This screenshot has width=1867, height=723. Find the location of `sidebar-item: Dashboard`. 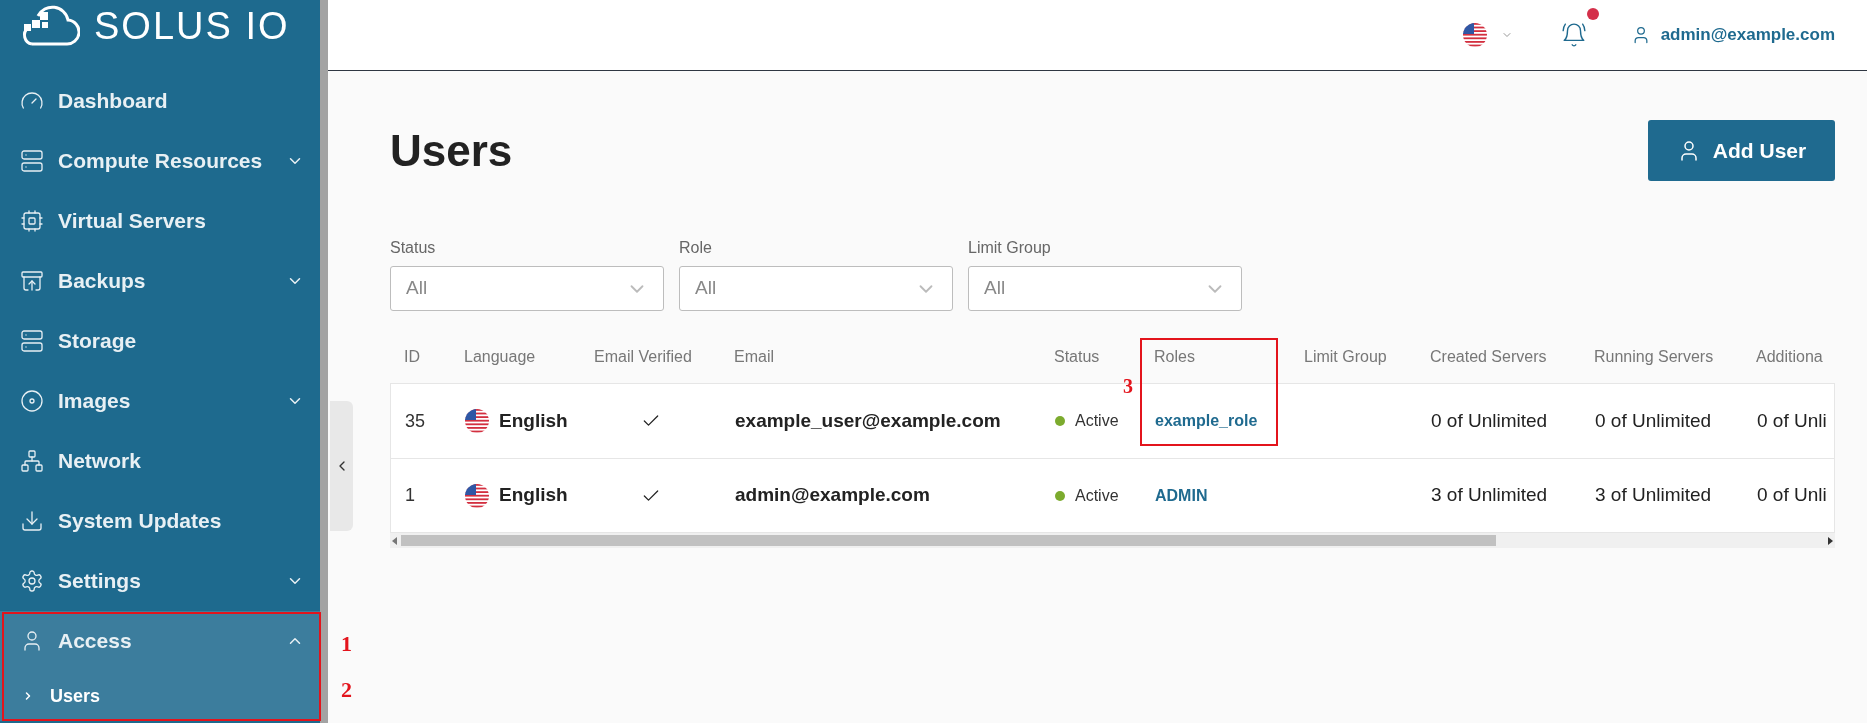

sidebar-item: Dashboard is located at coordinates (160, 101).